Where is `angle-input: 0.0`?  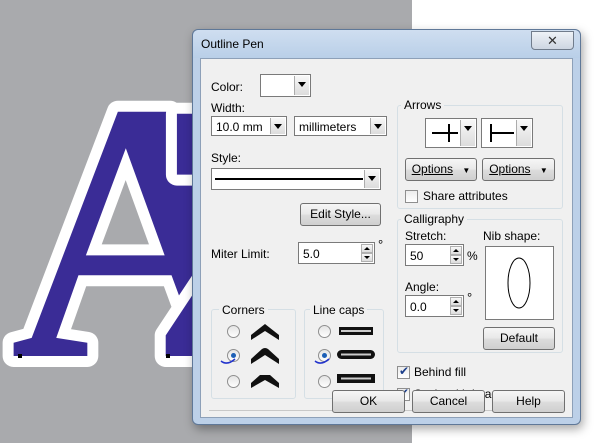
angle-input: 0.0 is located at coordinates (434, 306).